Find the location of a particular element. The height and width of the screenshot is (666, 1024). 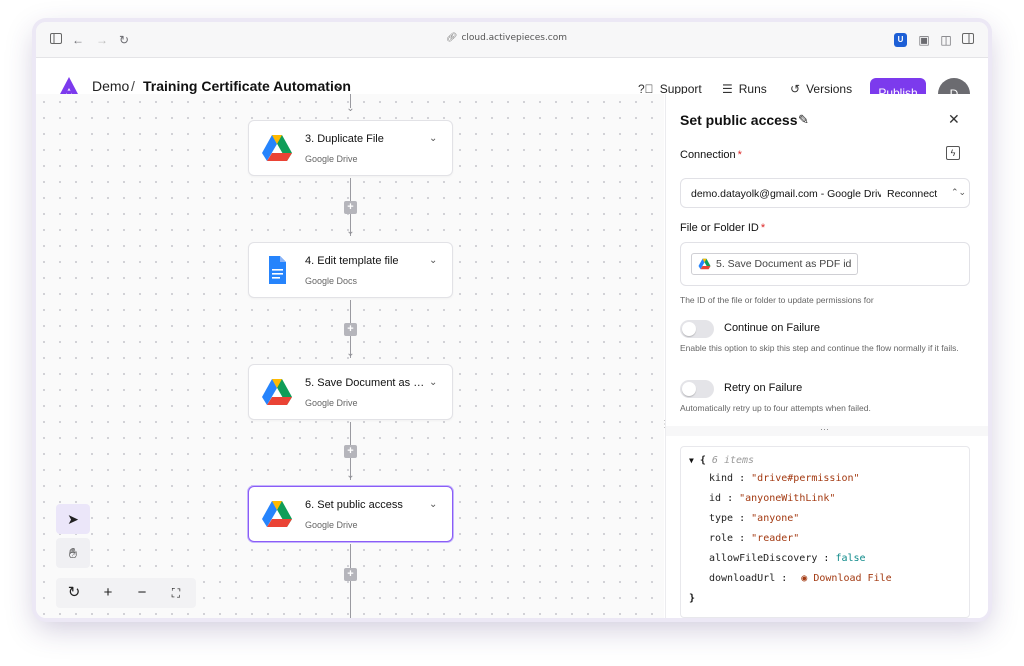

close-icon: ✕ is located at coordinates (954, 119).